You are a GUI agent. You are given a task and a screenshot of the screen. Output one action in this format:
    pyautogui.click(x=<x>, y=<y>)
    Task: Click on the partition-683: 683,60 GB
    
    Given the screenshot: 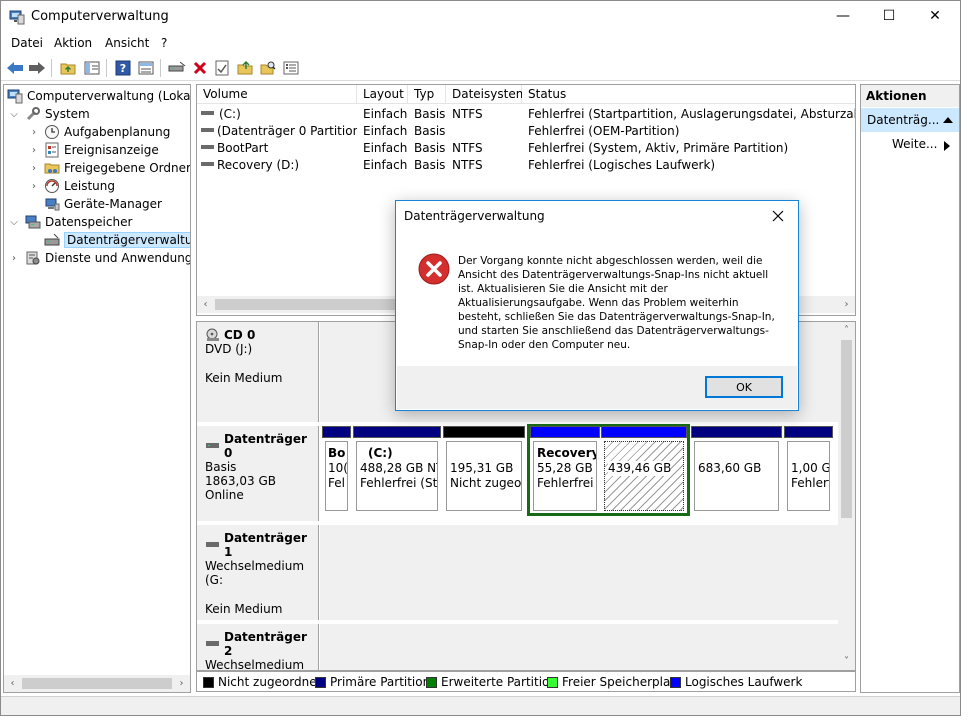 What is the action you would take?
    pyautogui.click(x=736, y=470)
    